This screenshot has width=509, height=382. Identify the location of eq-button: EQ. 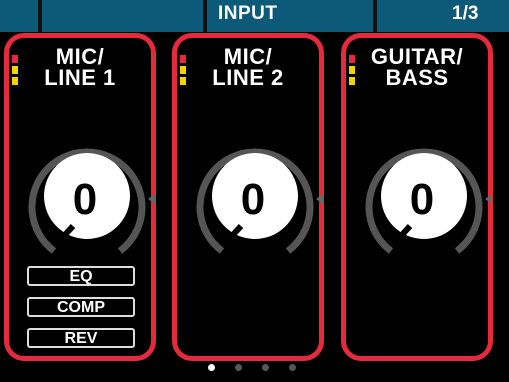
(81, 276).